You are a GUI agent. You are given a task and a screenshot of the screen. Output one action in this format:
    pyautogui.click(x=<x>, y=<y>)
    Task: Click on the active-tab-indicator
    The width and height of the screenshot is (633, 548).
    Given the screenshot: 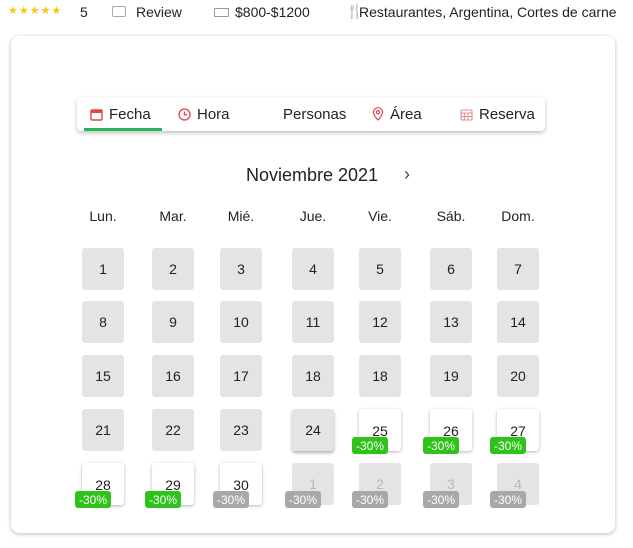 What is the action you would take?
    pyautogui.click(x=123, y=129)
    